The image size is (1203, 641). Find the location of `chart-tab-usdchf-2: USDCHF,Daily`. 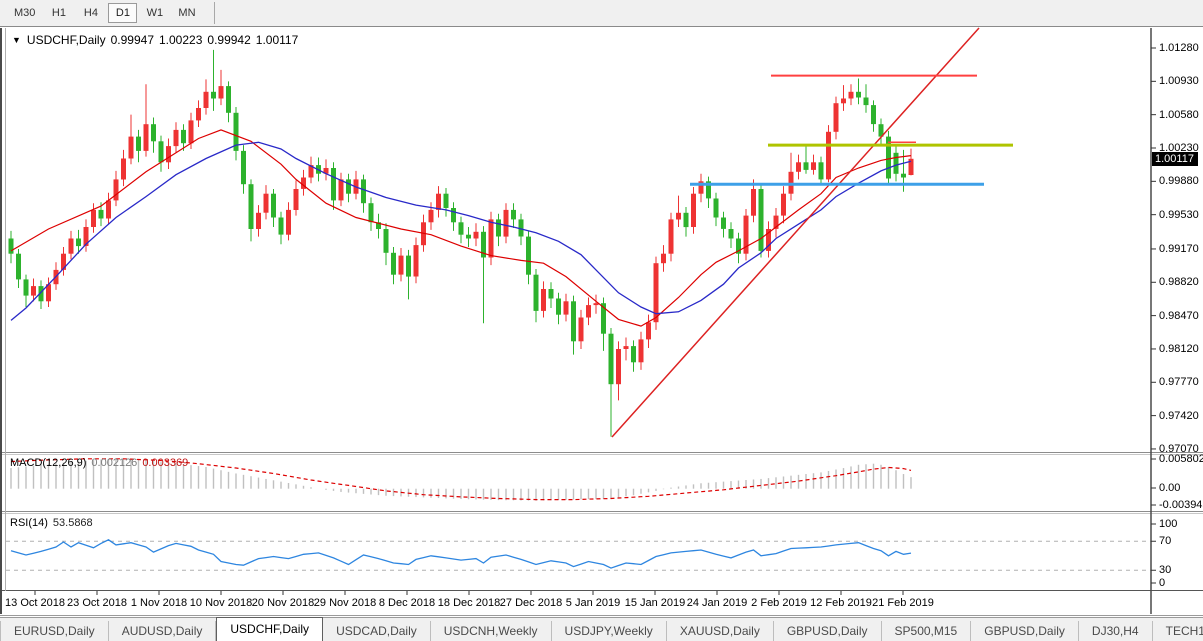

chart-tab-usdchf-2: USDCHF,Daily is located at coordinates (270, 629).